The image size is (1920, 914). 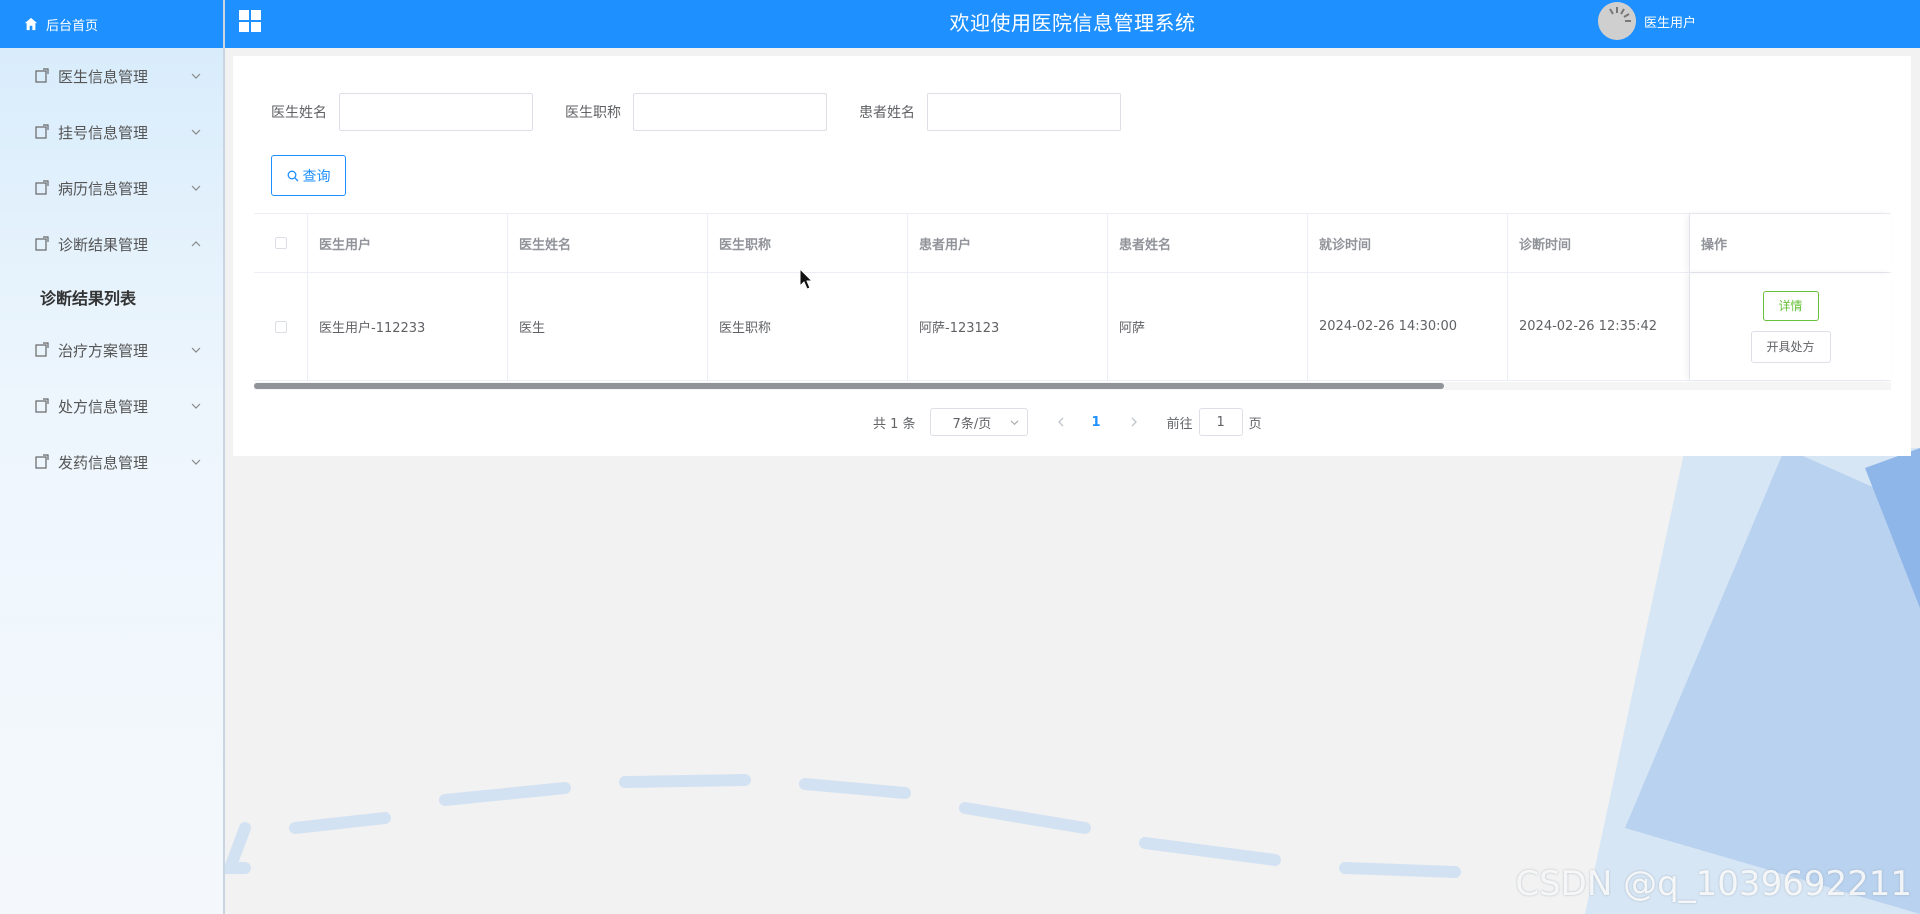 What do you see at coordinates (806, 279) in the screenshot?
I see `mouse-cursor-icon` at bounding box center [806, 279].